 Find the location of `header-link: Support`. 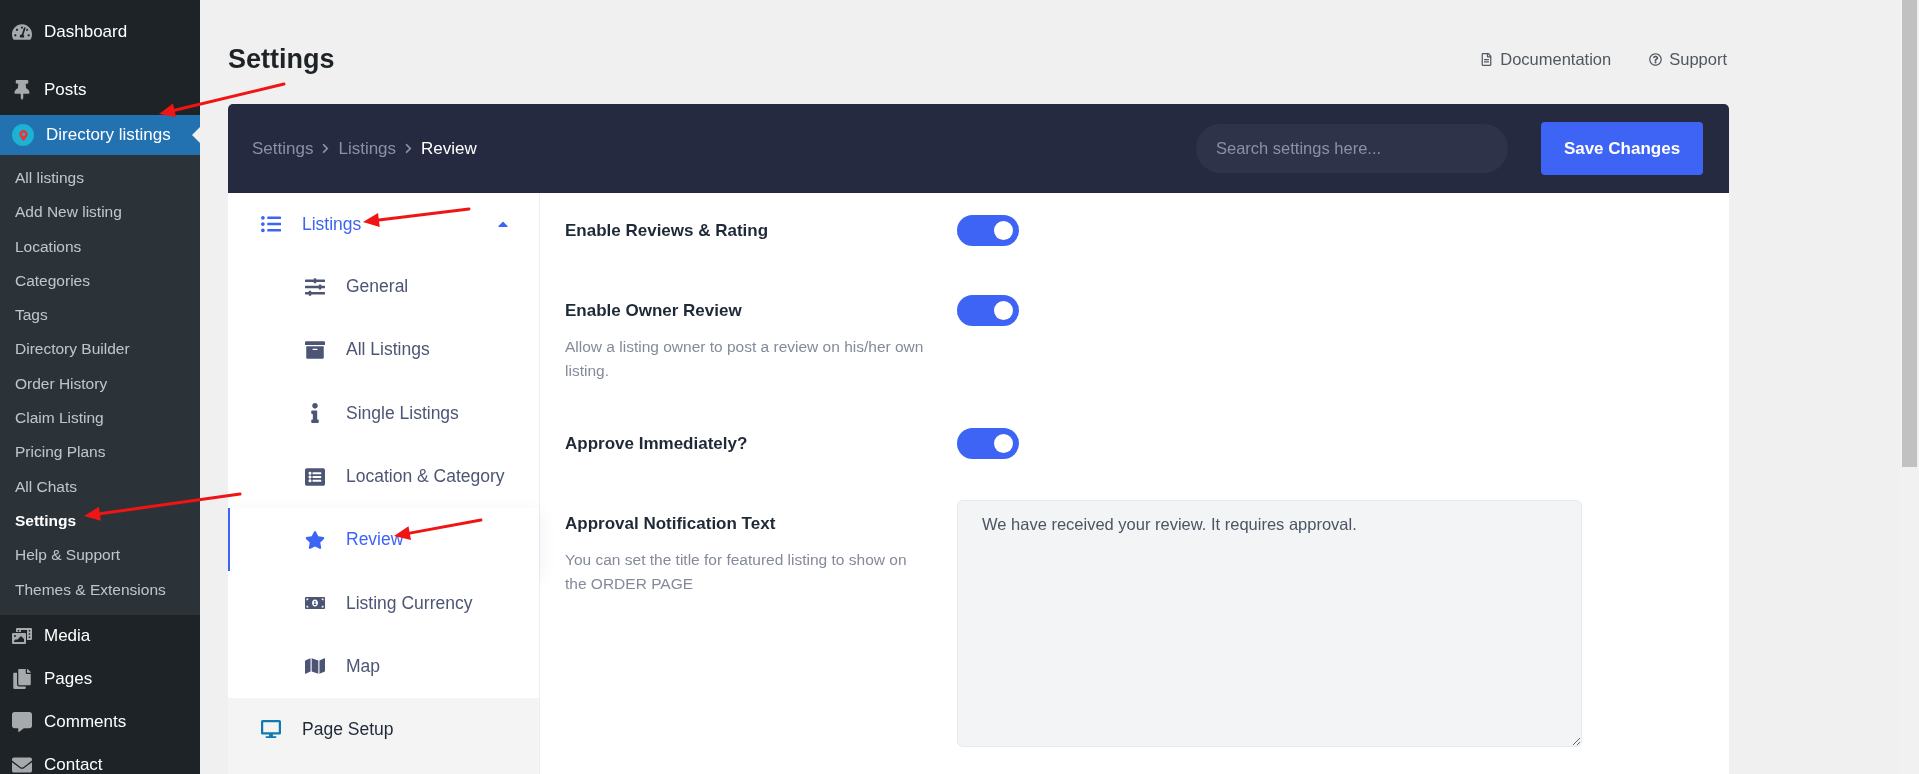

header-link: Support is located at coordinates (1688, 59).